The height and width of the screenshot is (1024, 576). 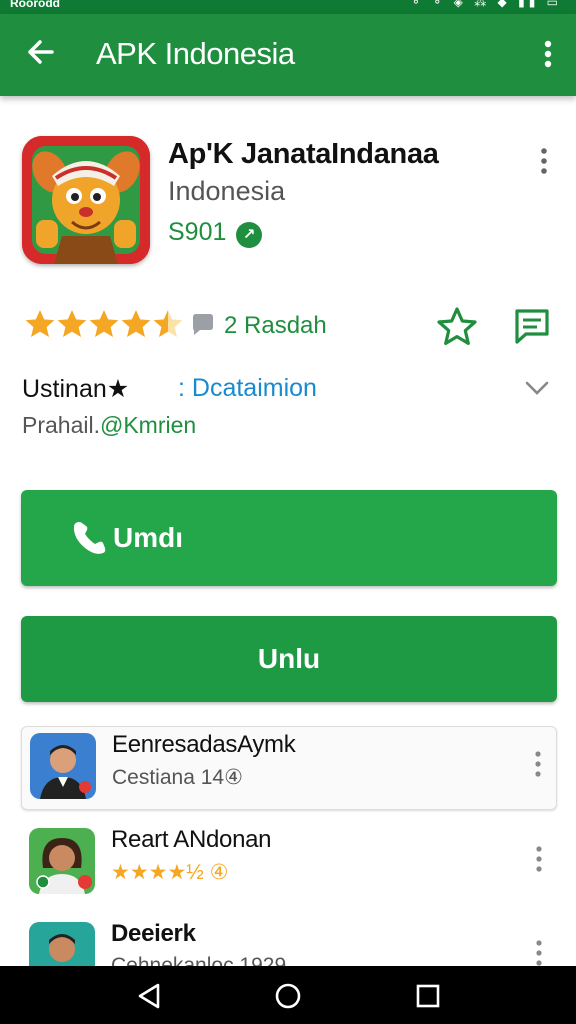 What do you see at coordinates (35, 5) in the screenshot?
I see `status-time: Roorodd` at bounding box center [35, 5].